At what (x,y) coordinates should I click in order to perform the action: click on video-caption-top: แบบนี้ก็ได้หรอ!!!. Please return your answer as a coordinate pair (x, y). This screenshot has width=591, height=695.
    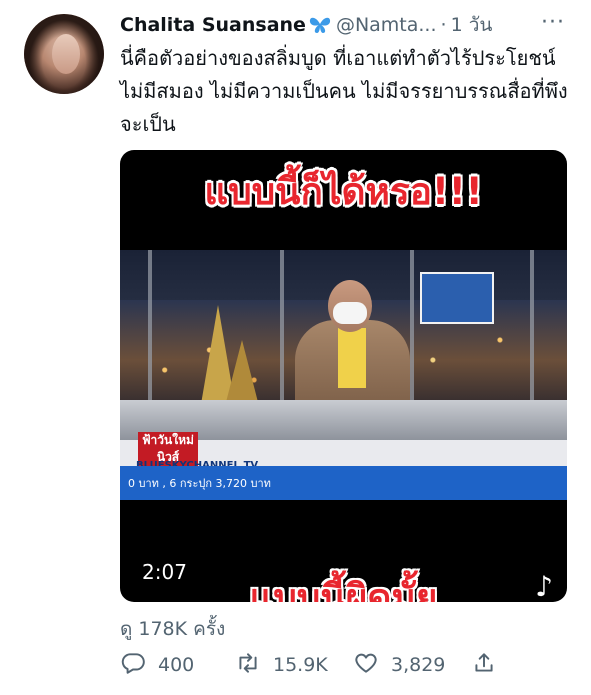
    Looking at the image, I should click on (343, 191).